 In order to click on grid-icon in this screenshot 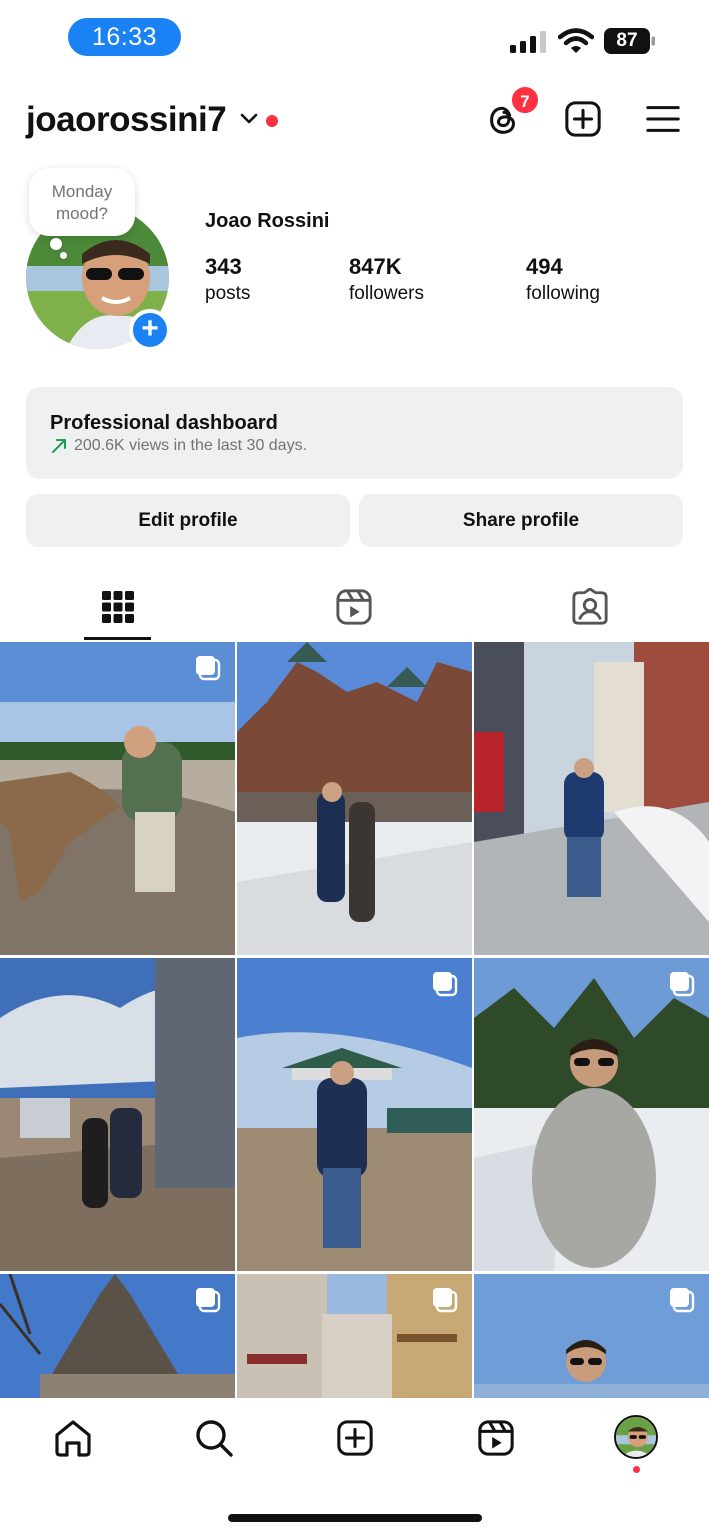, I will do `click(118, 607)`.